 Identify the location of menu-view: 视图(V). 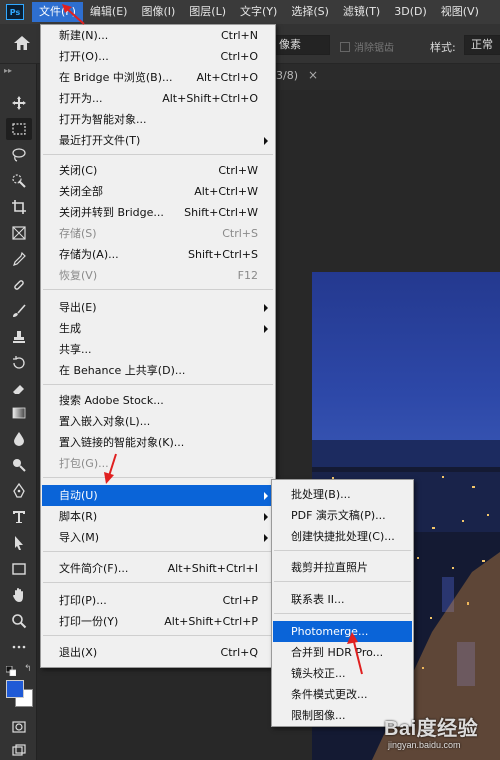
(460, 12).